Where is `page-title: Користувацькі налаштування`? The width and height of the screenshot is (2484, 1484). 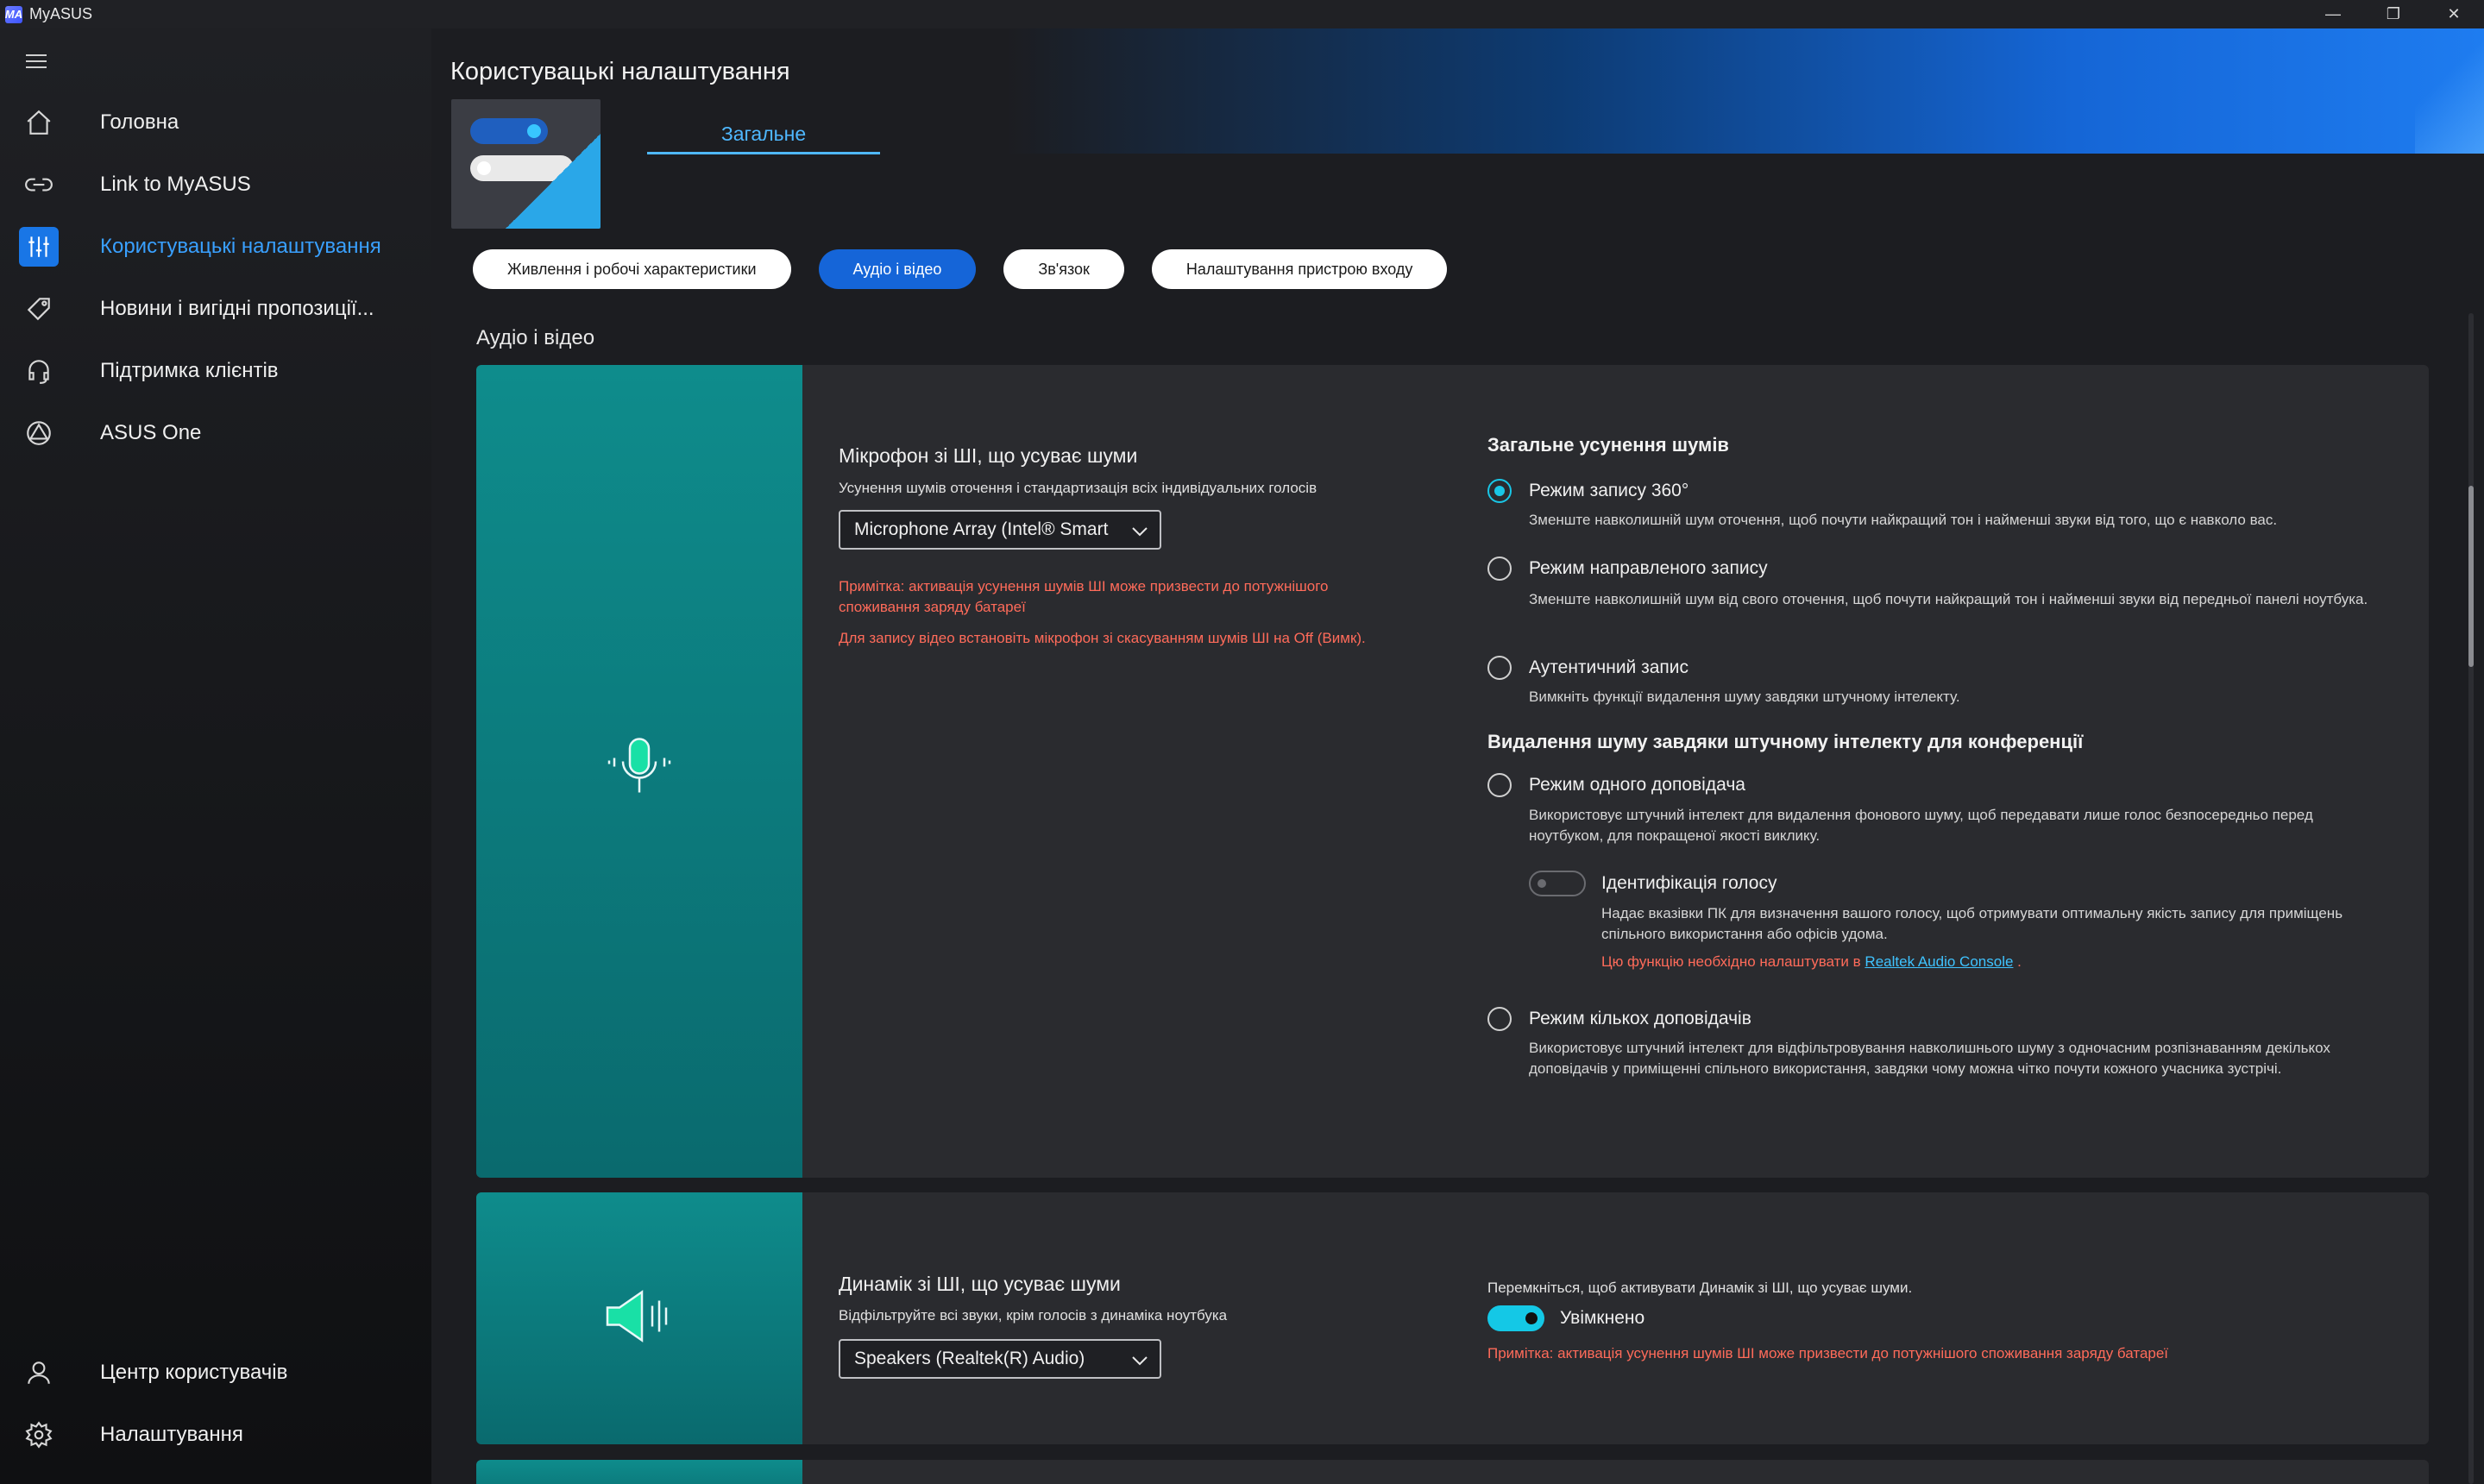 page-title: Користувацькі налаштування is located at coordinates (620, 72).